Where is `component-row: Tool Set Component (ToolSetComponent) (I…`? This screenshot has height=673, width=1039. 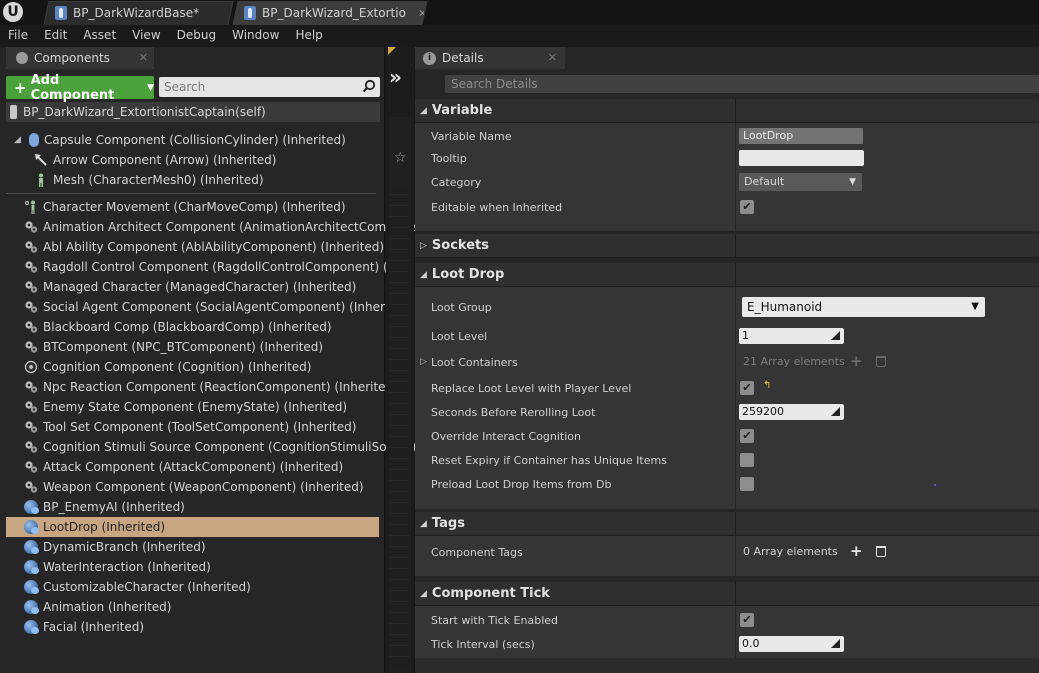 component-row: Tool Set Component (ToolSetComponent) (I… is located at coordinates (190, 427).